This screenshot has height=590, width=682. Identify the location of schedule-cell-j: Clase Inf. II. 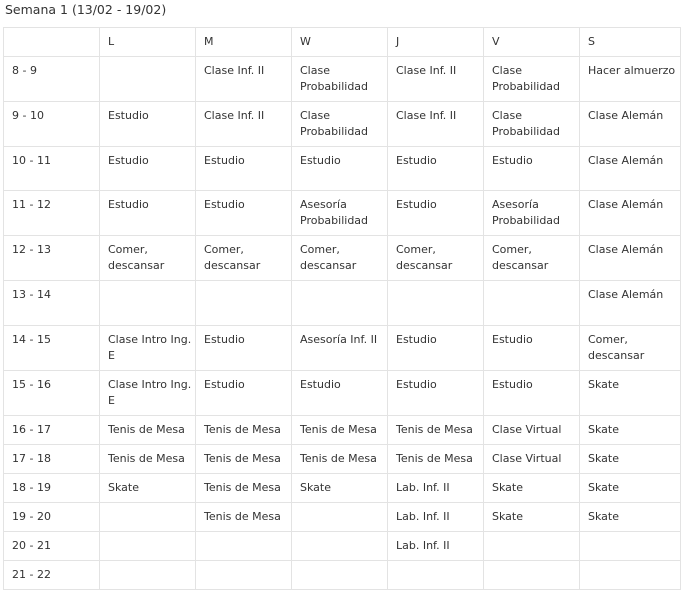
(435, 124).